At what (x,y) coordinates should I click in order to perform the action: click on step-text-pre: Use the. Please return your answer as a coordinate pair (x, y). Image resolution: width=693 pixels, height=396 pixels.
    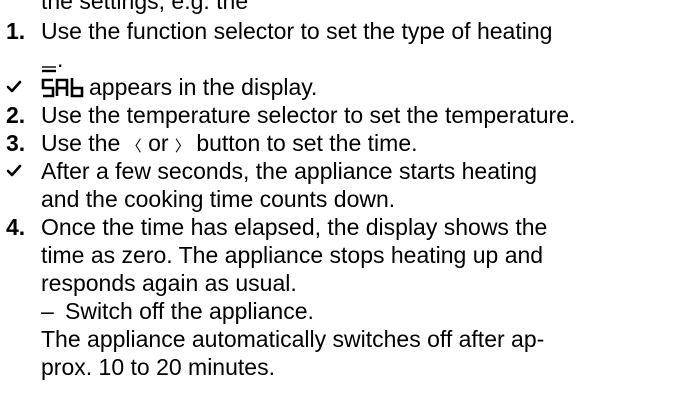
    Looking at the image, I should click on (81, 143).